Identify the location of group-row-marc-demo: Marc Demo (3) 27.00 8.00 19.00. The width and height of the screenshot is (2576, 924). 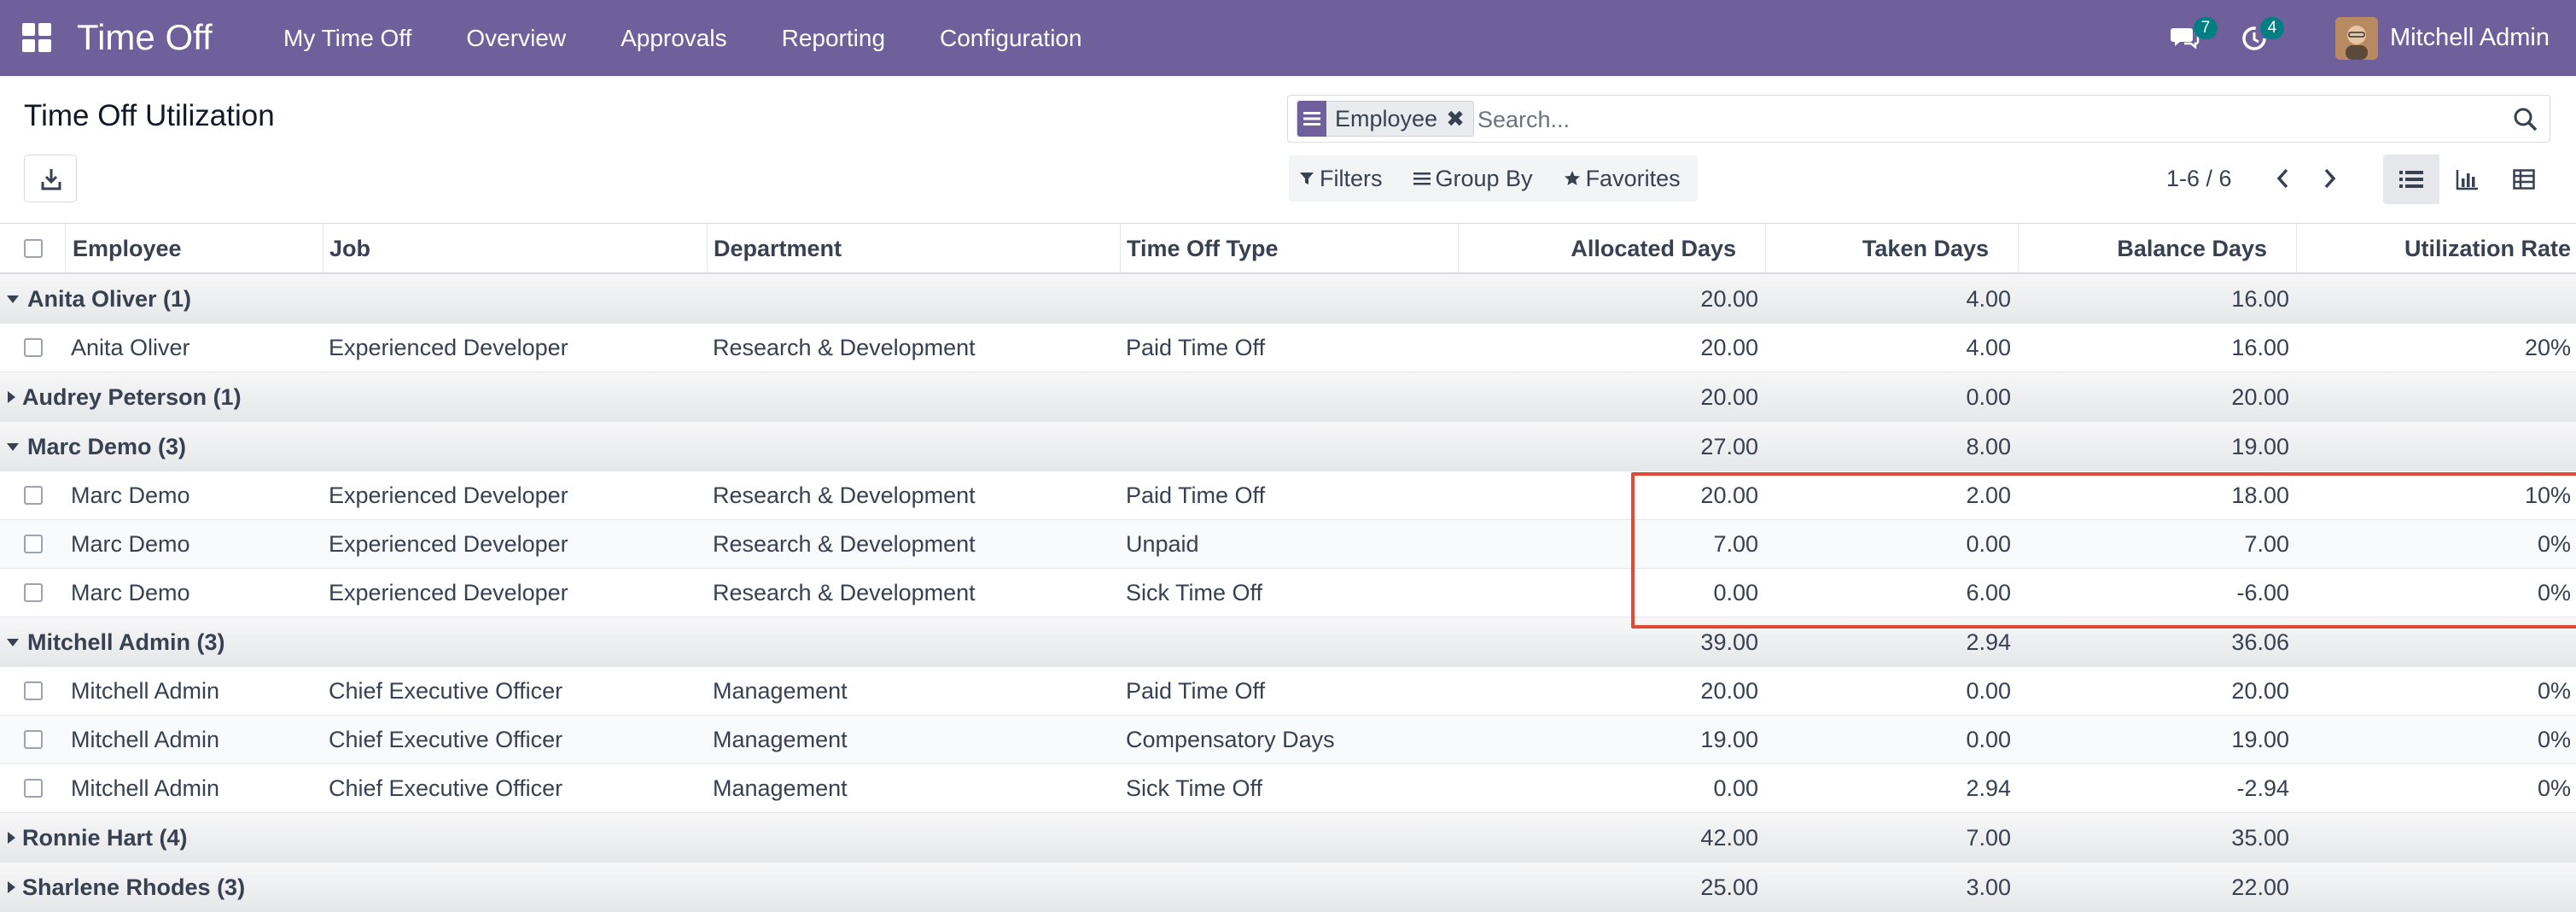
(1288, 447).